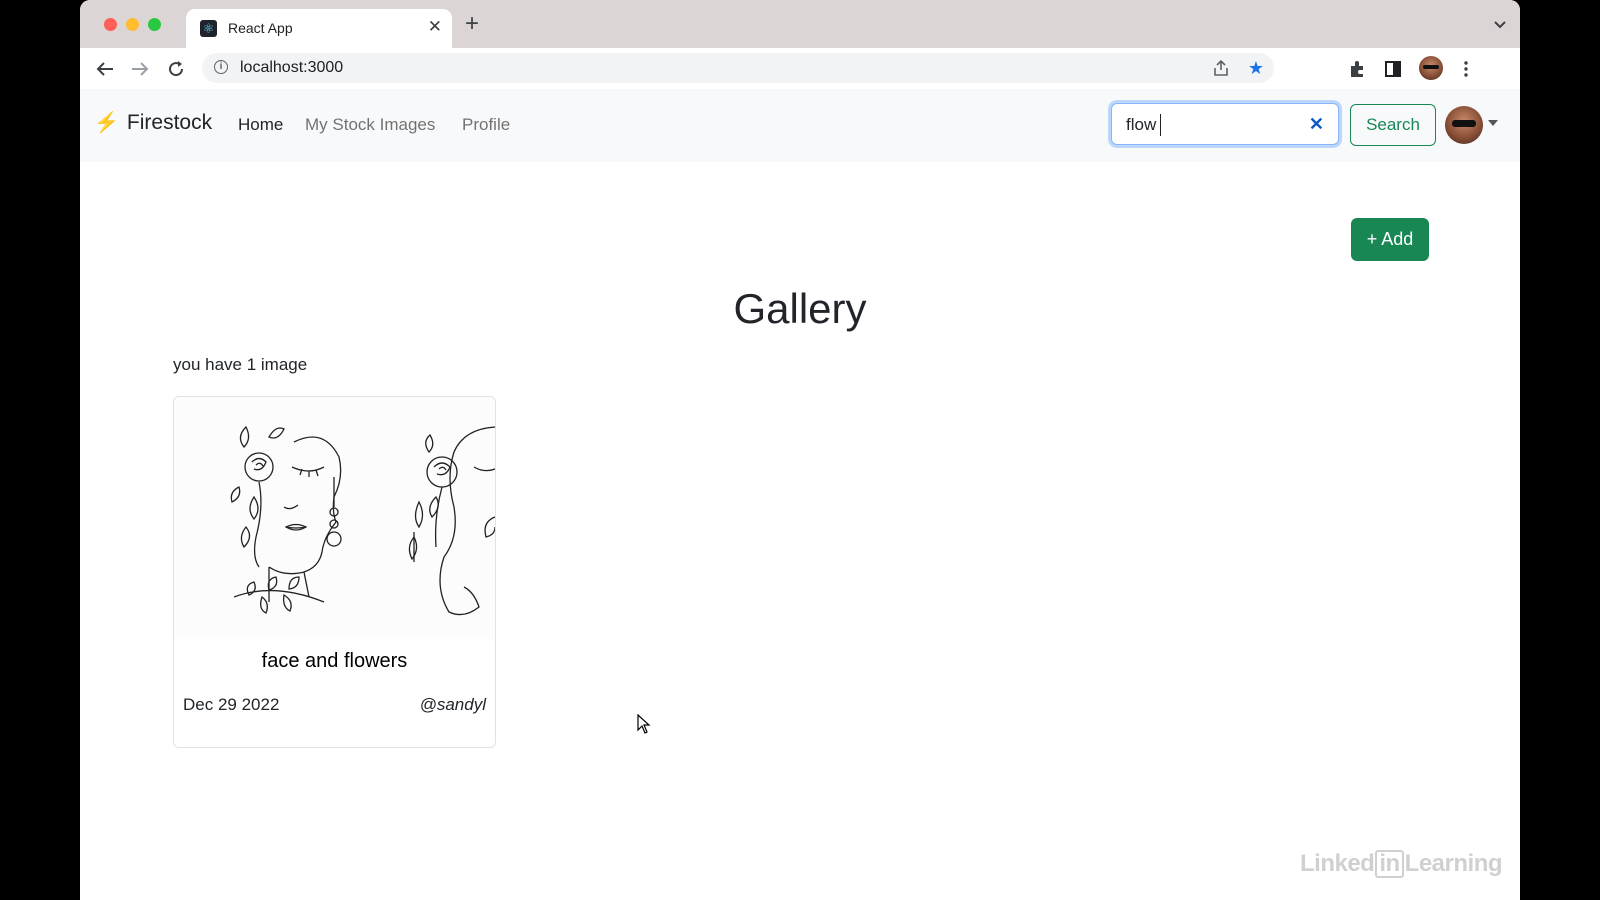 The width and height of the screenshot is (1600, 900). I want to click on forward-arrow-icon, so click(140, 69).